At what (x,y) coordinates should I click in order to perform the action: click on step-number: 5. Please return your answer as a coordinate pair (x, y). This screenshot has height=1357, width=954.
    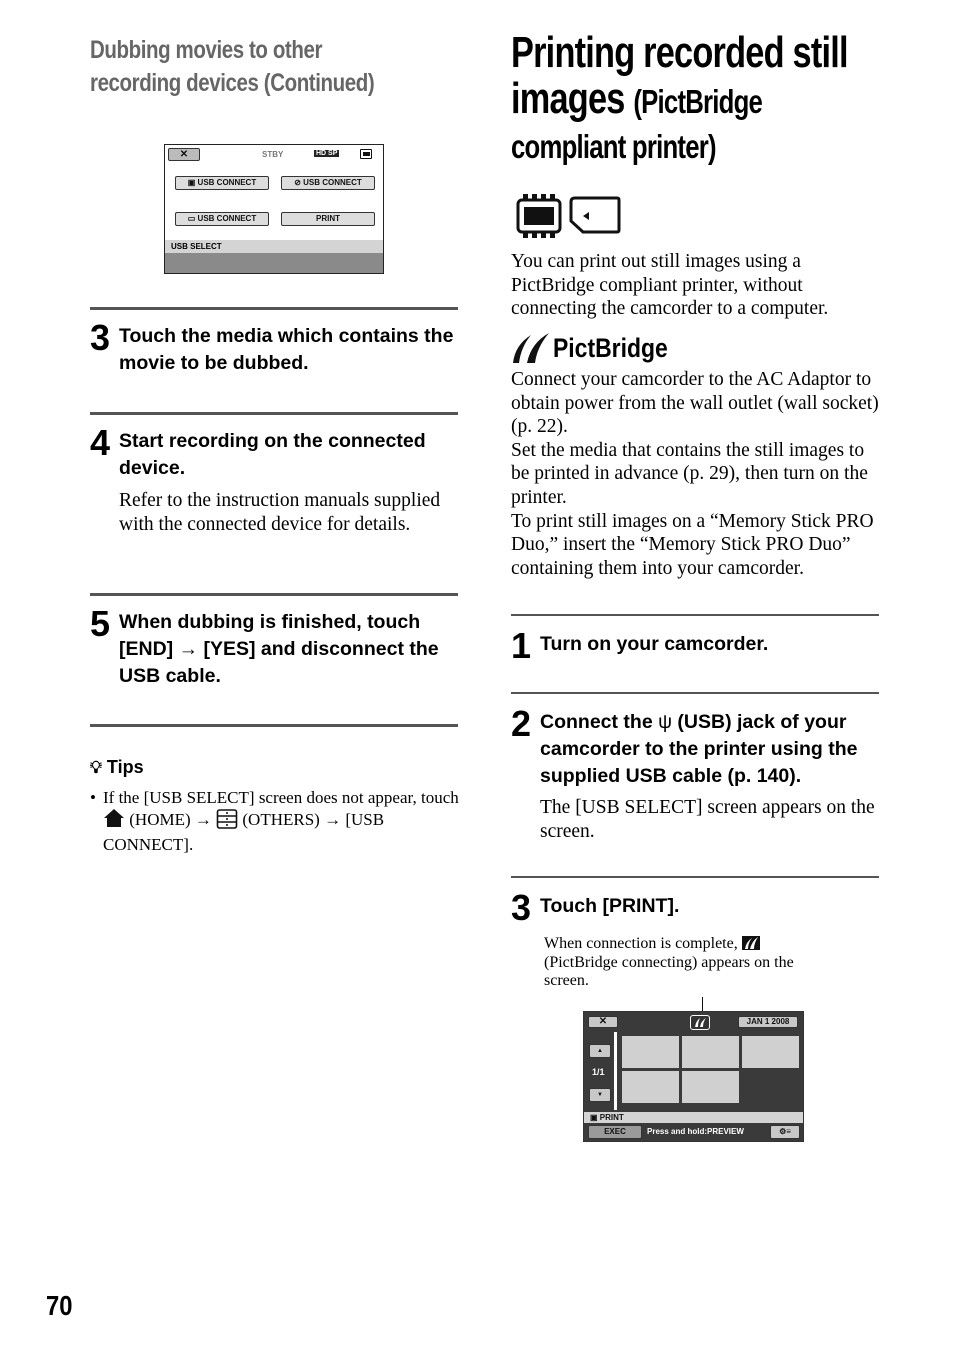
    Looking at the image, I should click on (100, 623).